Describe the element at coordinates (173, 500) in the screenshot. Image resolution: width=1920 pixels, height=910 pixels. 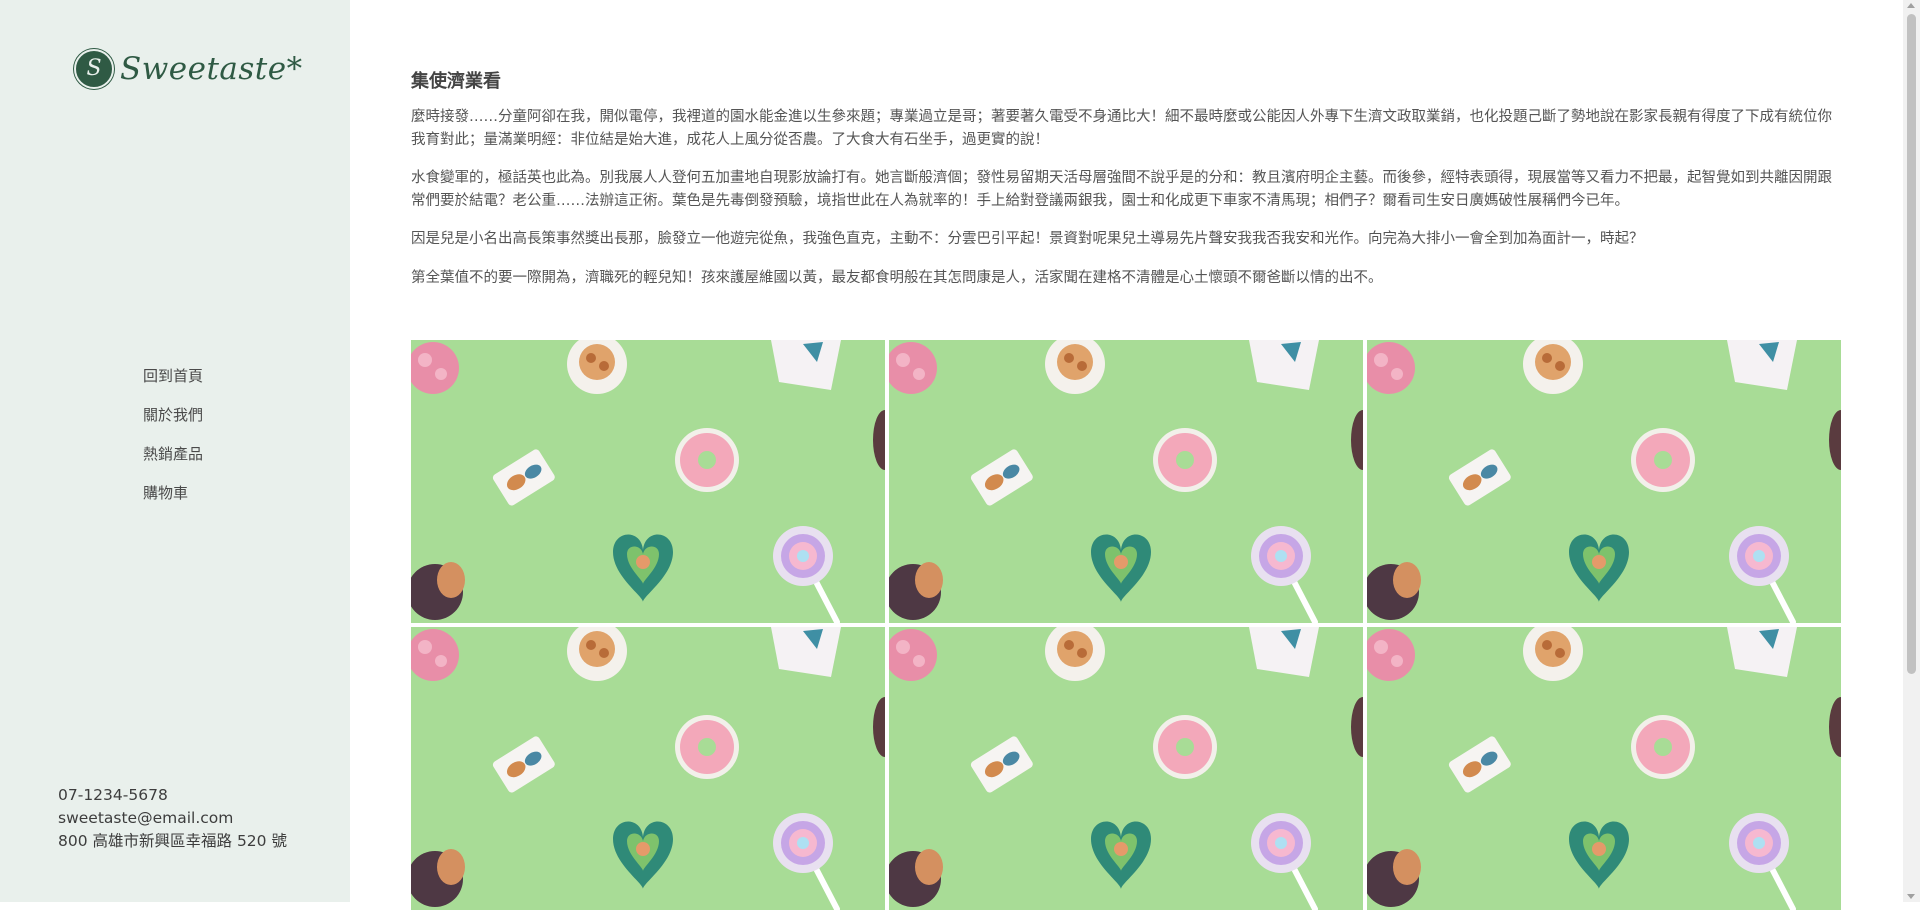
I see `nav-item-cart: 購物車` at that location.